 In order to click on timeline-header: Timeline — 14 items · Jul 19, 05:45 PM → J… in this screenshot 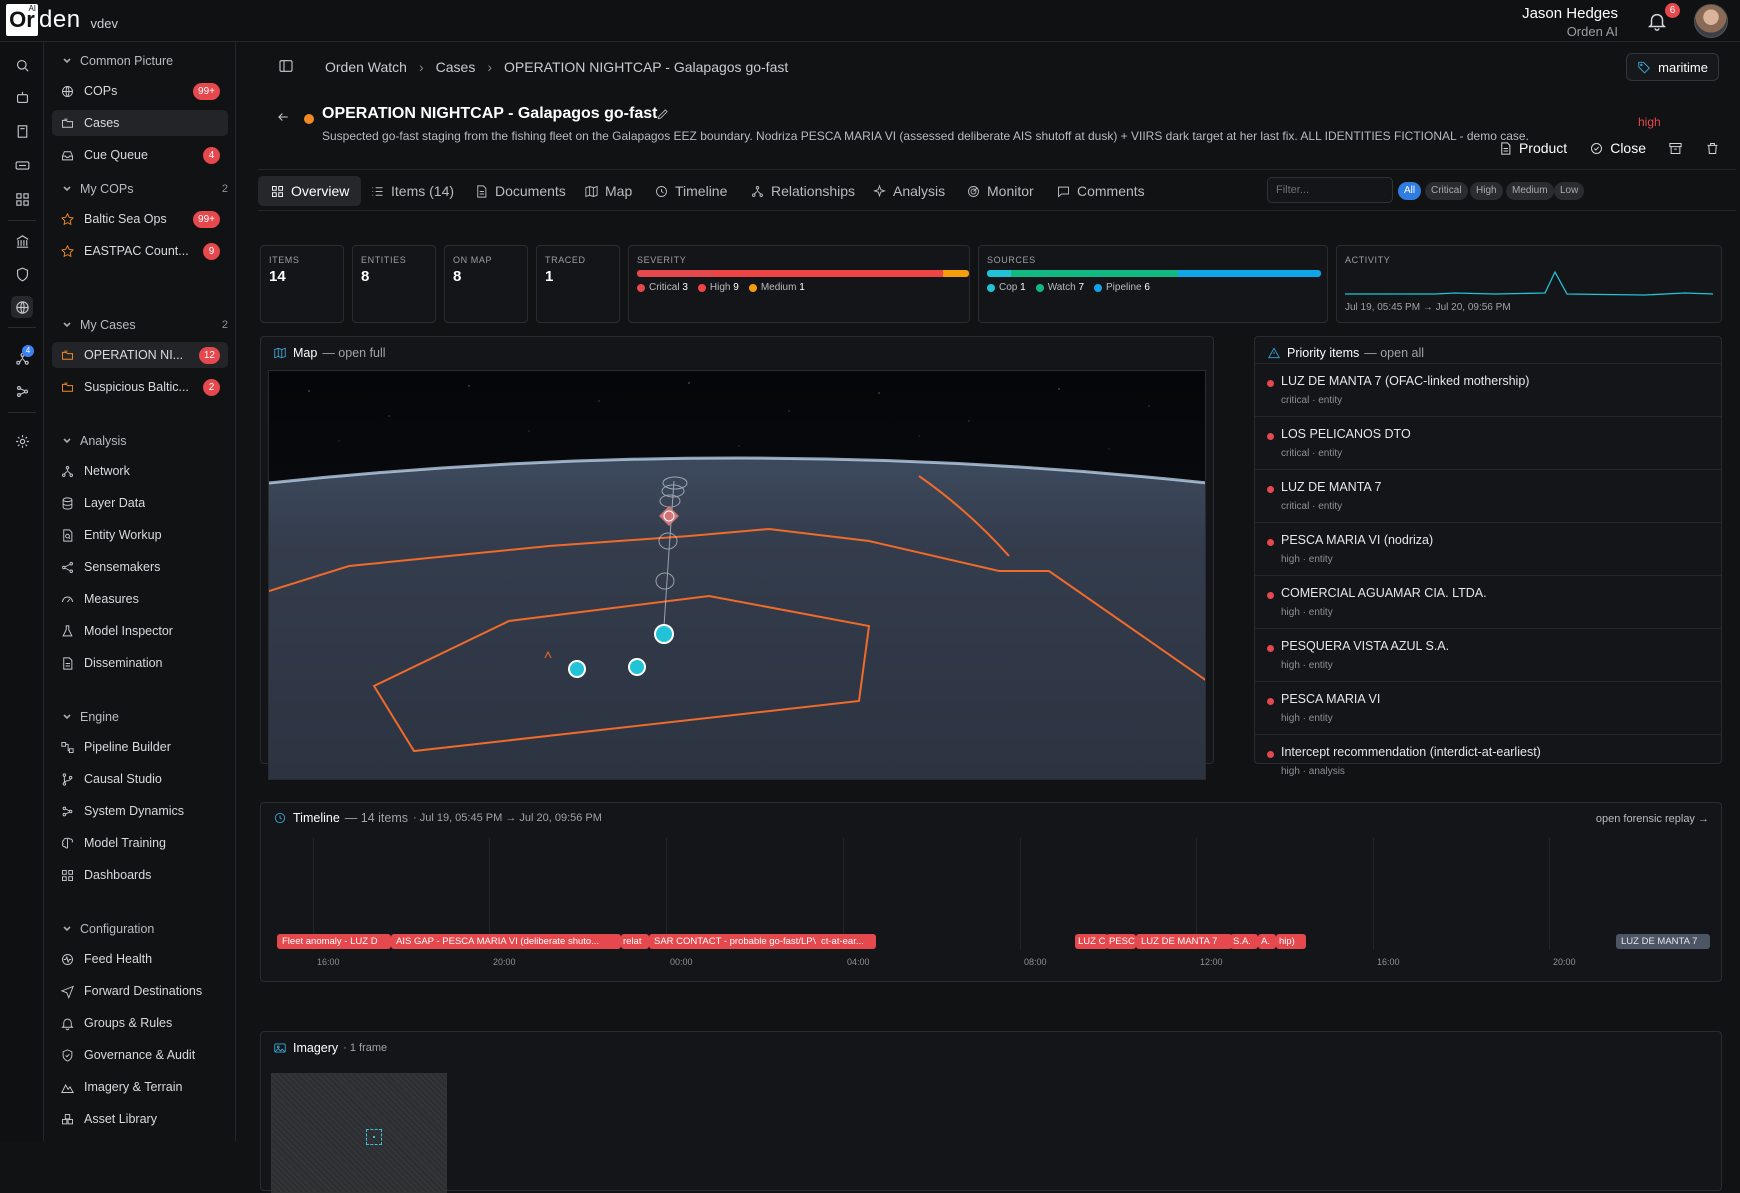, I will do `click(437, 818)`.